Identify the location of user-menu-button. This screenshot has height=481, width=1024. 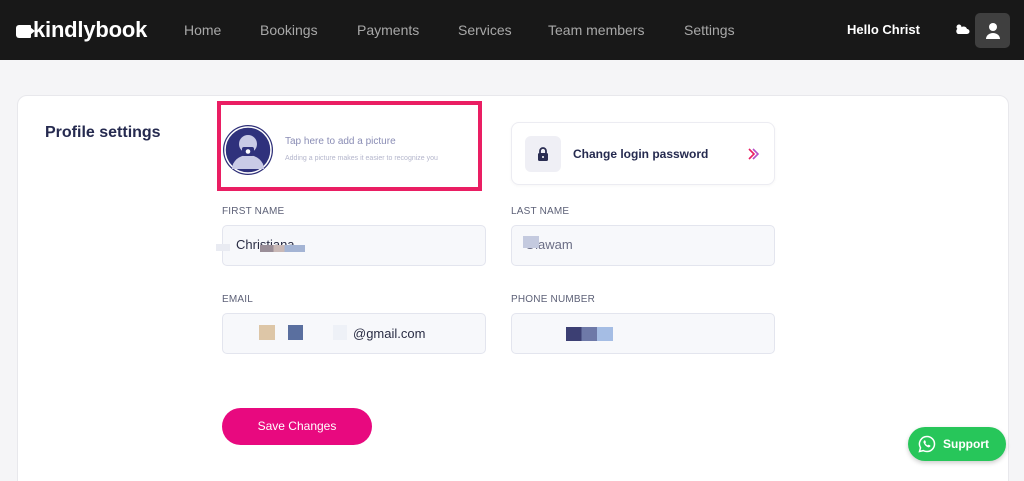
(992, 30).